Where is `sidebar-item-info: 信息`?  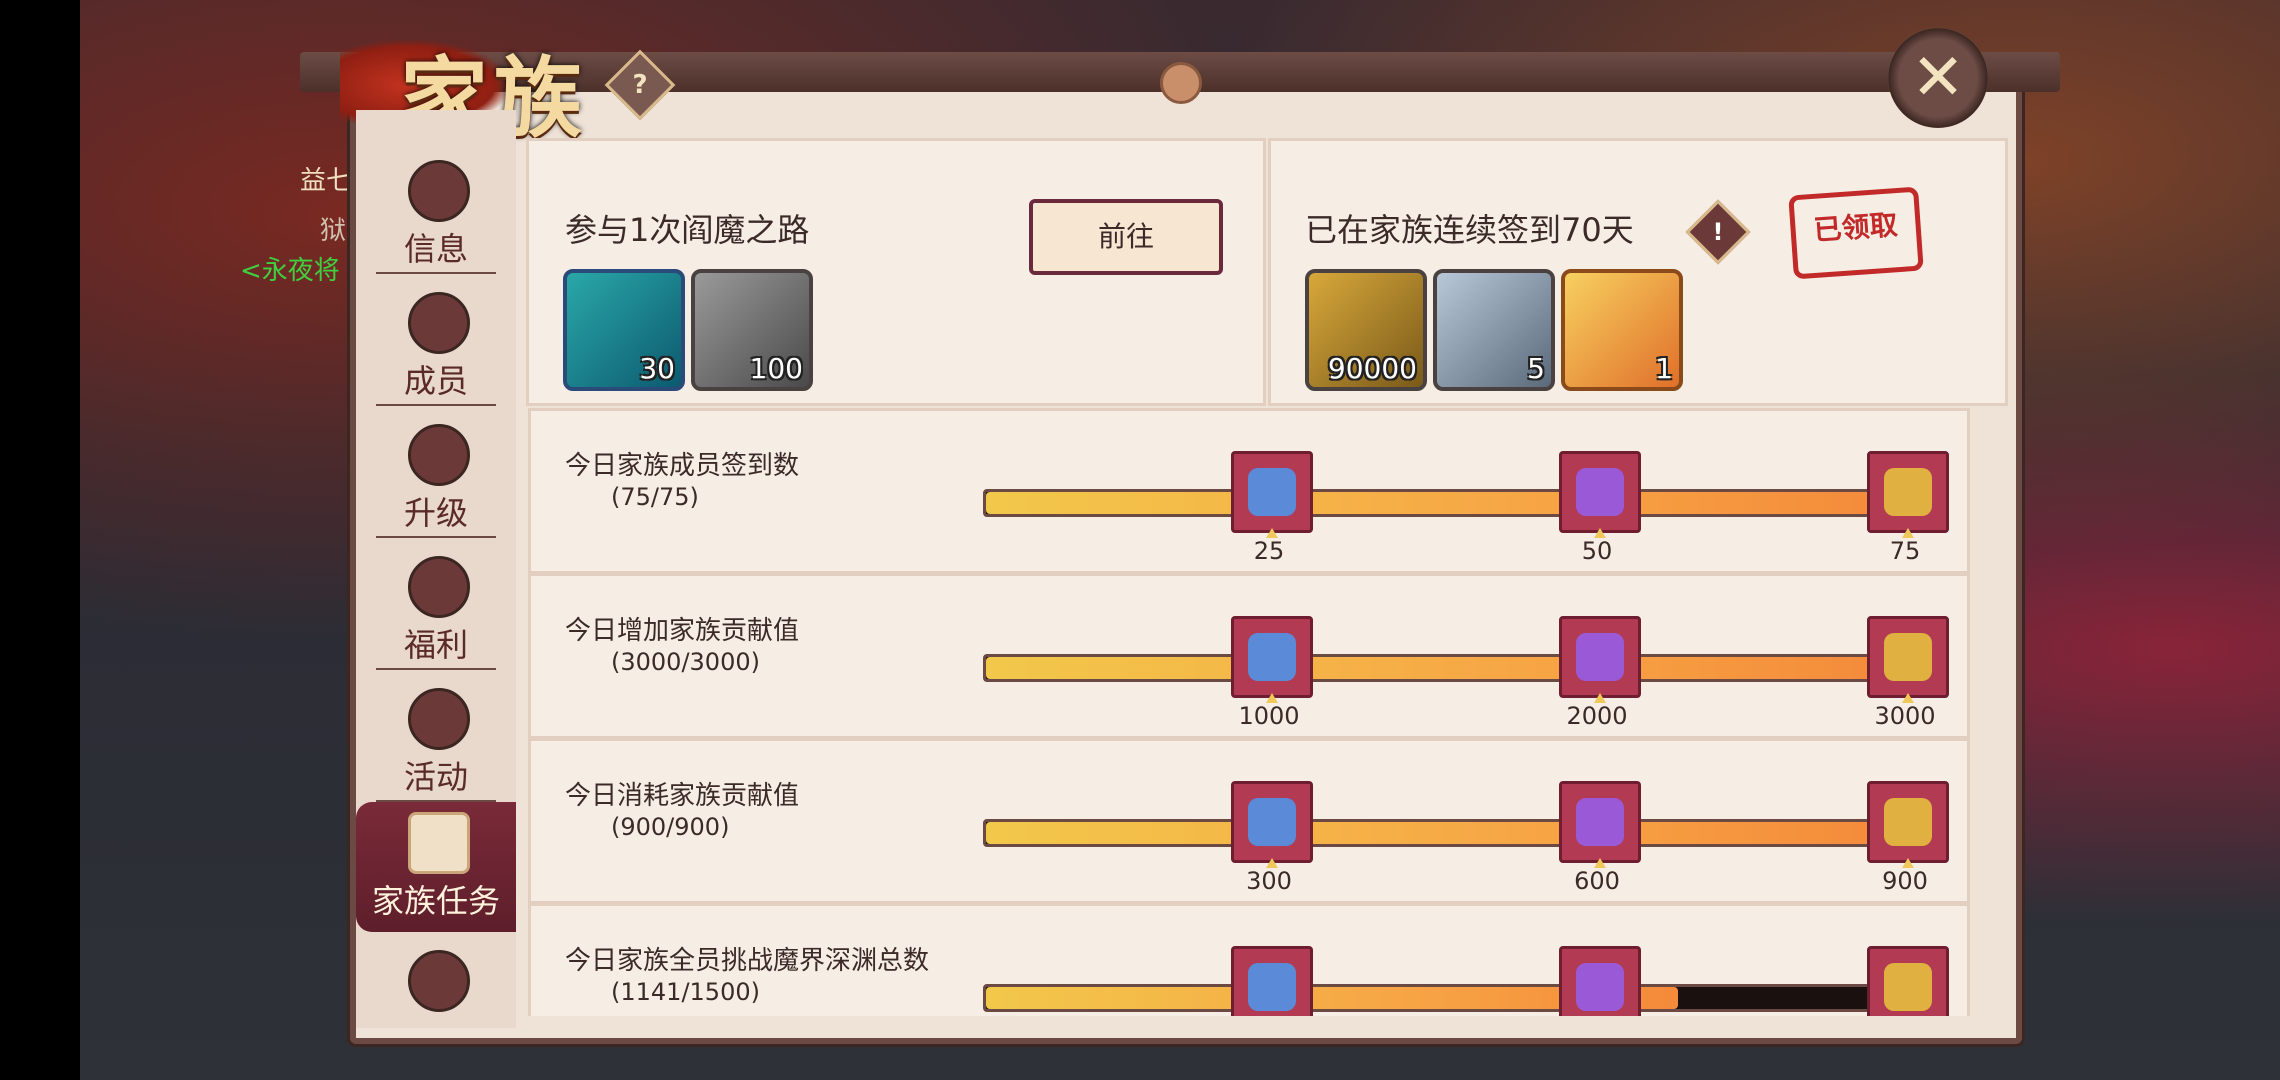
sidebar-item-info: 信息 is located at coordinates (436, 215).